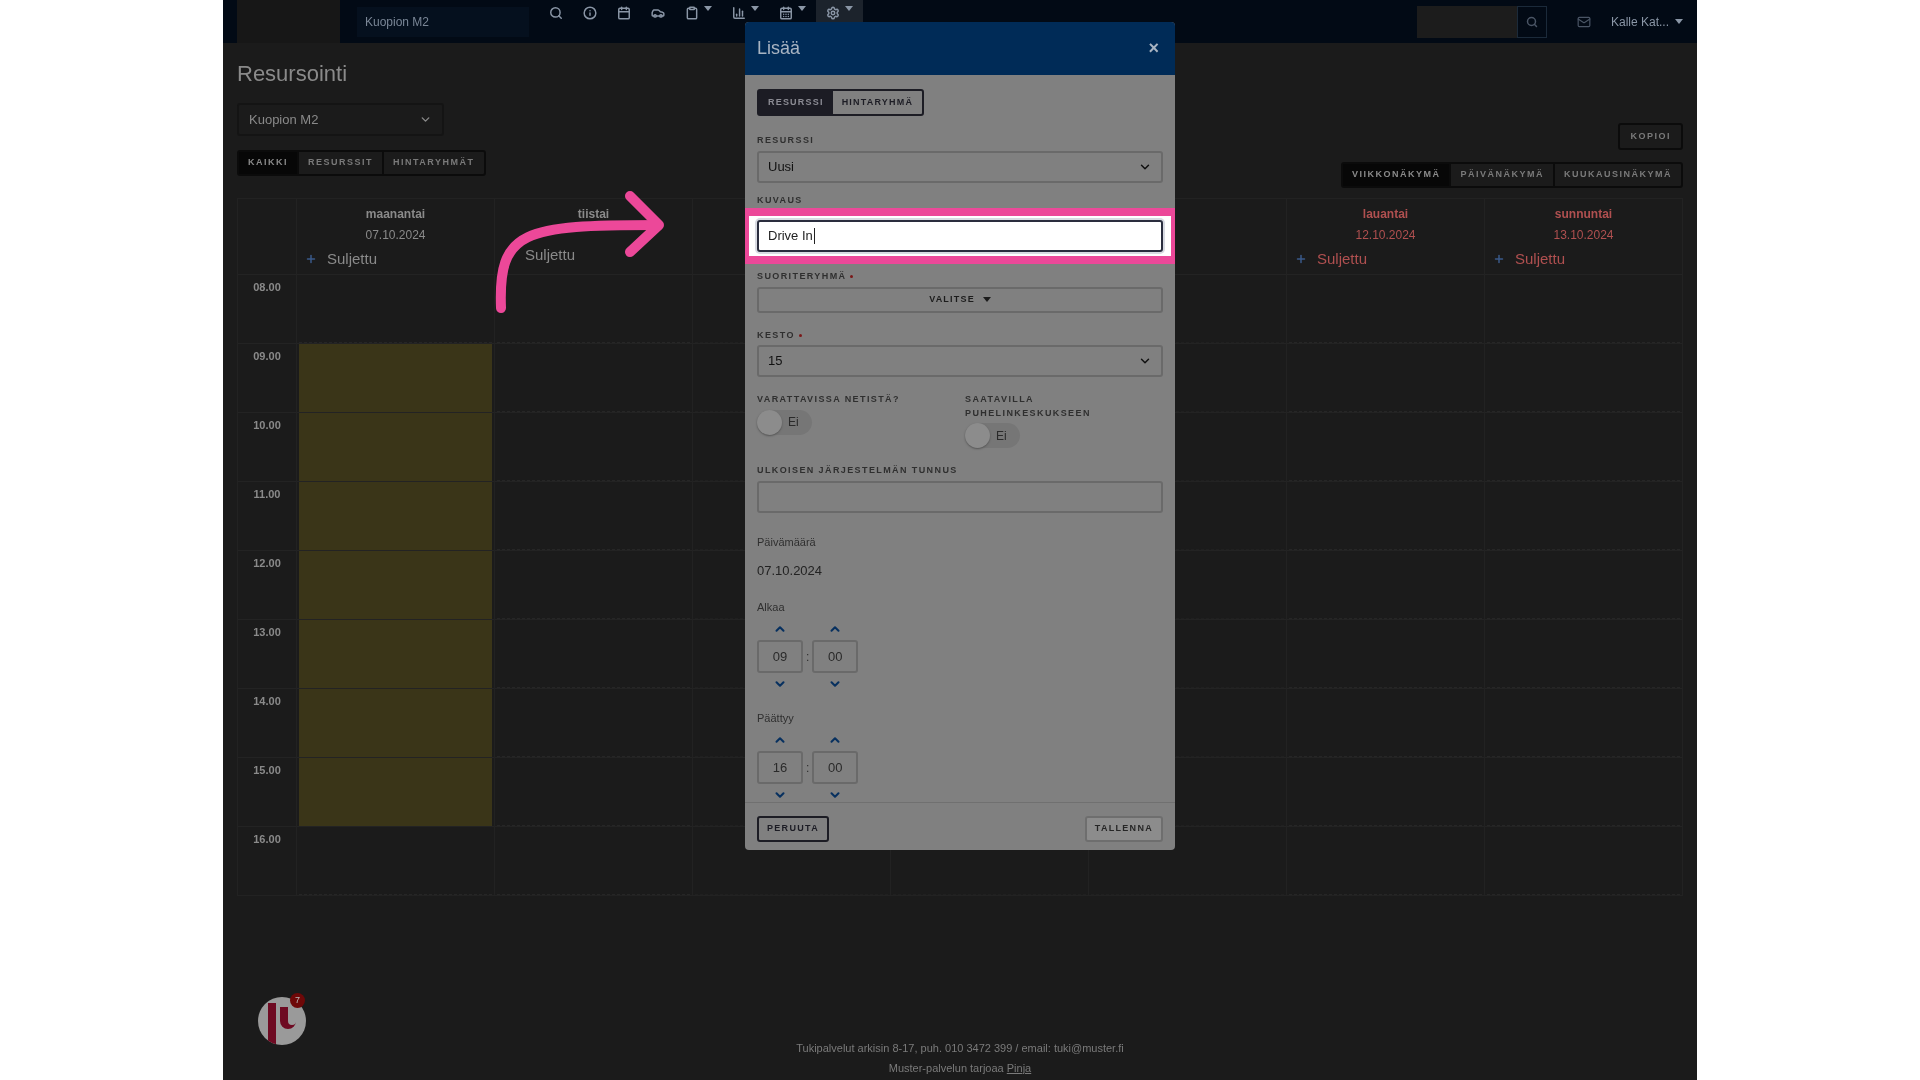 Image resolution: width=1920 pixels, height=1080 pixels. I want to click on day-date: 12.10.2024, so click(1385, 235).